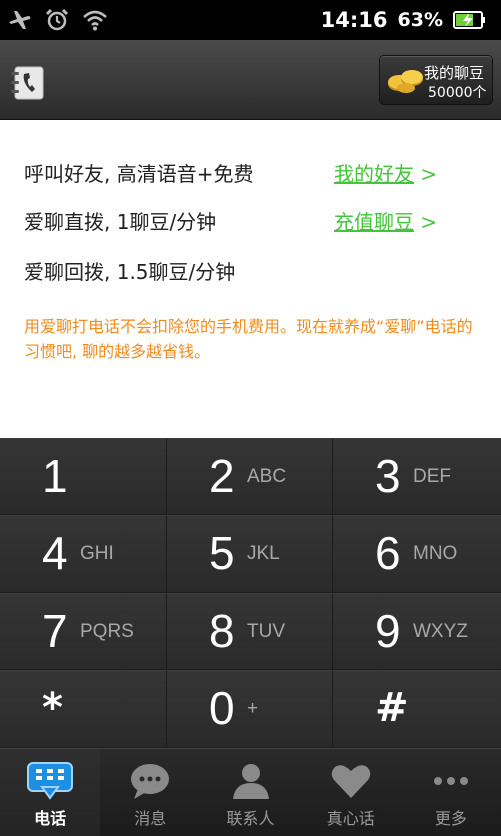 The image size is (501, 836). I want to click on recharge-beans-link: 充值聊豆 >, so click(385, 220).